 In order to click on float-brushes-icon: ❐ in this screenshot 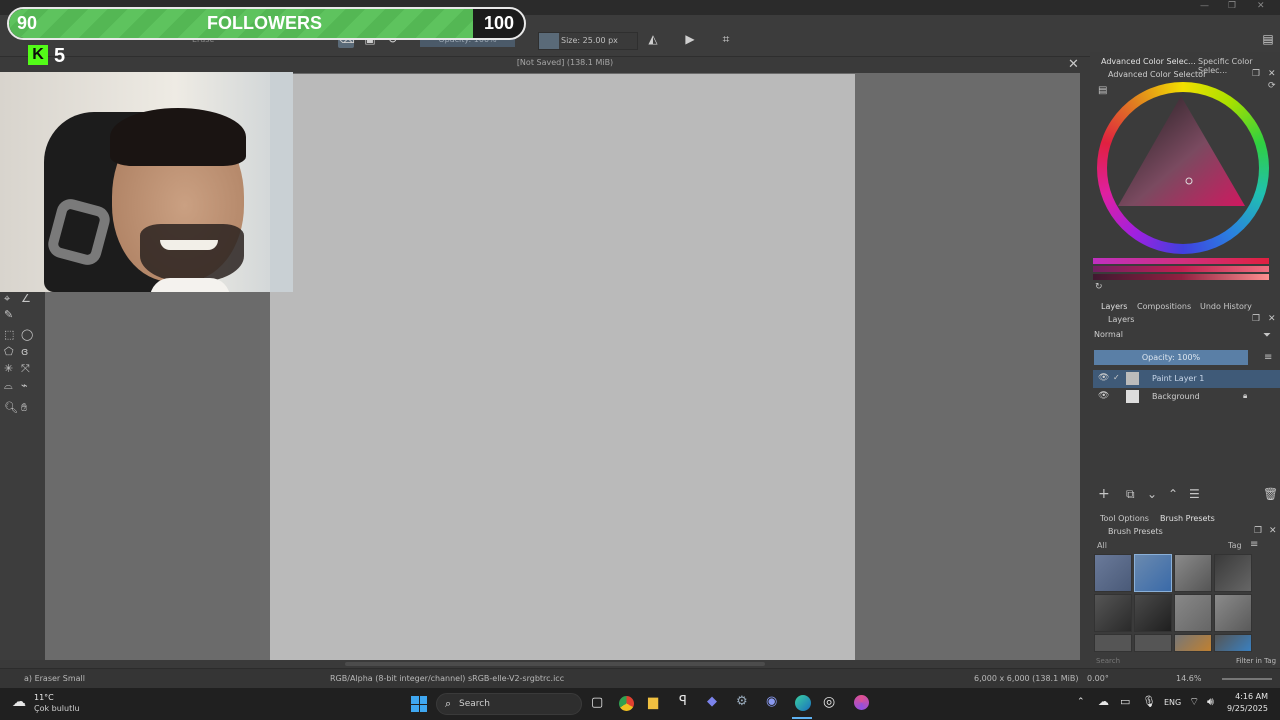, I will do `click(1258, 531)`.